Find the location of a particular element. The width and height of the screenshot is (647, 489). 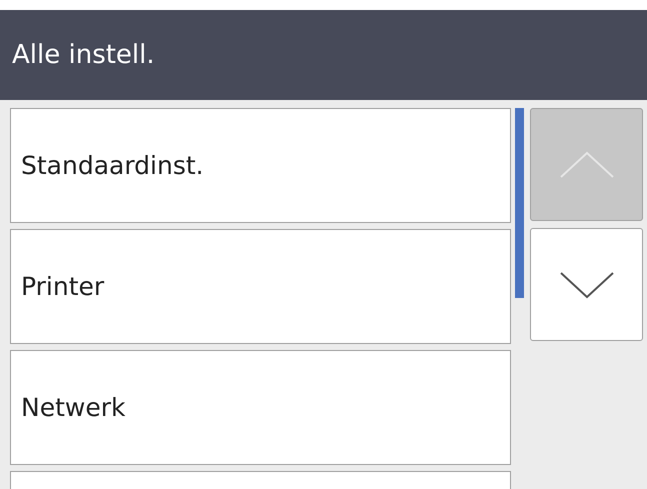

chevron-down-icon is located at coordinates (586, 284).